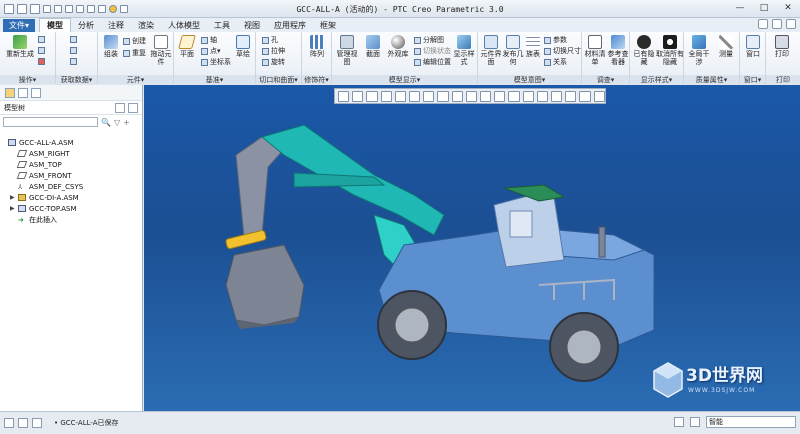 This screenshot has width=800, height=434. What do you see at coordinates (50, 122) in the screenshot?
I see `tree-search-input` at bounding box center [50, 122].